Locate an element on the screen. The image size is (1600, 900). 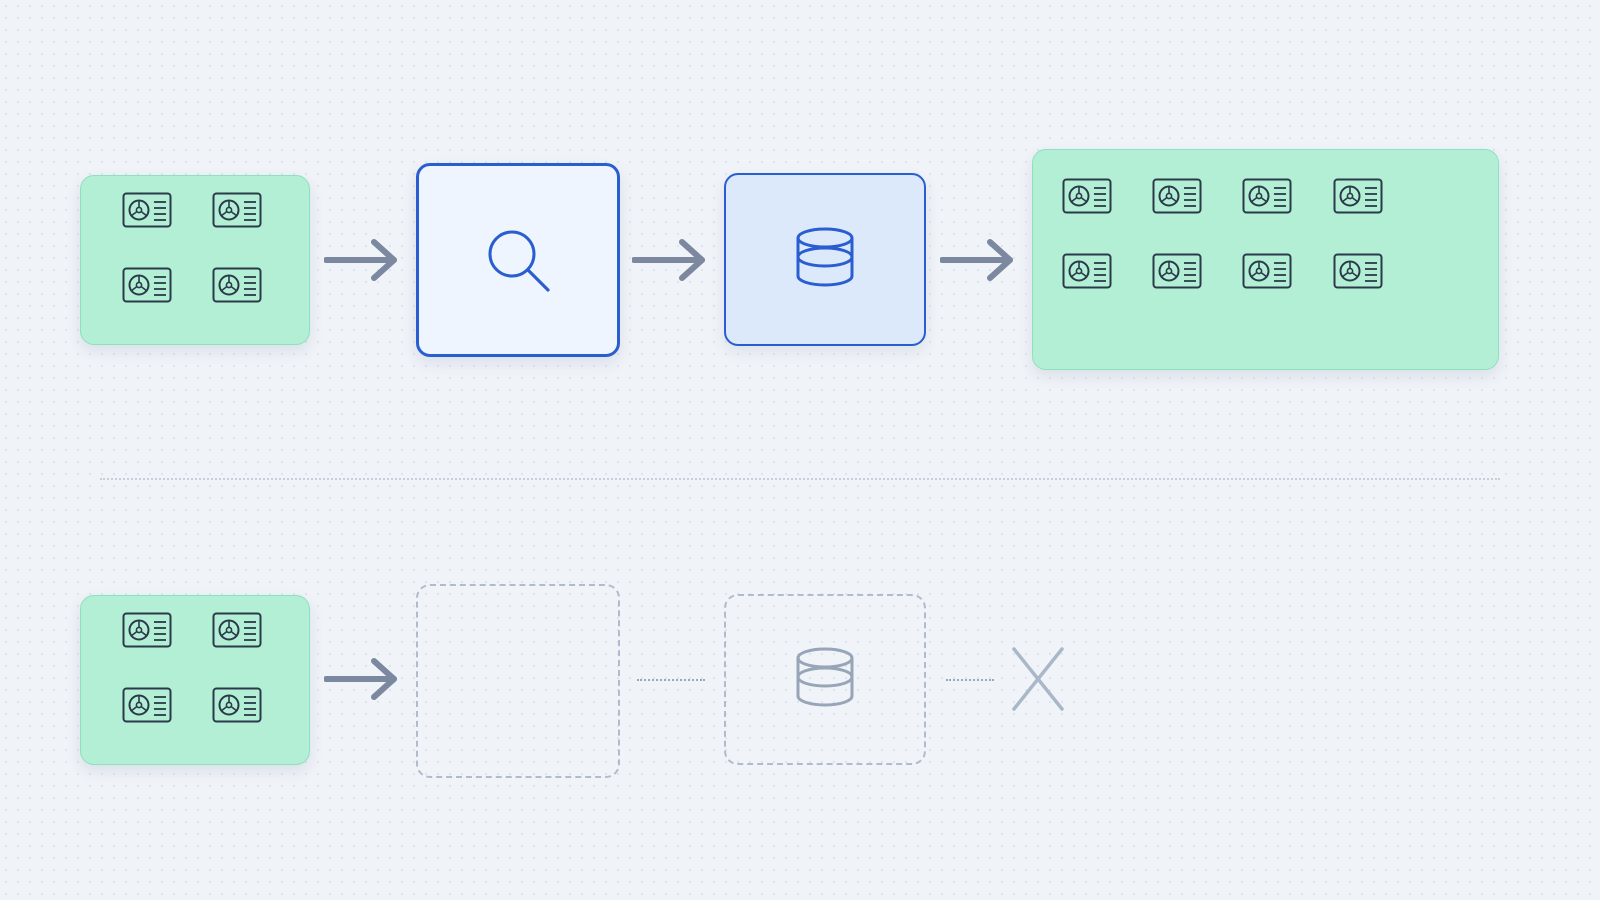
database-step is located at coordinates (825, 259).